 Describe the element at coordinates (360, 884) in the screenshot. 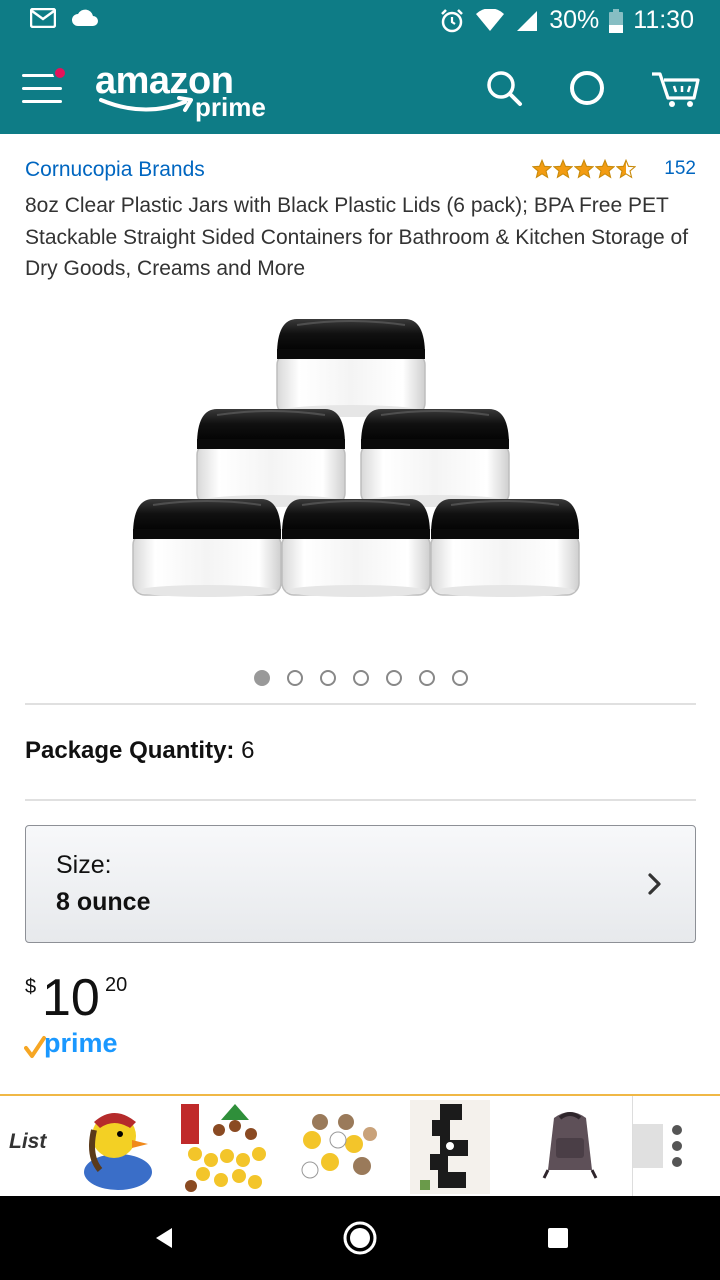

I see `size-selector: Size: 8 ounce` at that location.